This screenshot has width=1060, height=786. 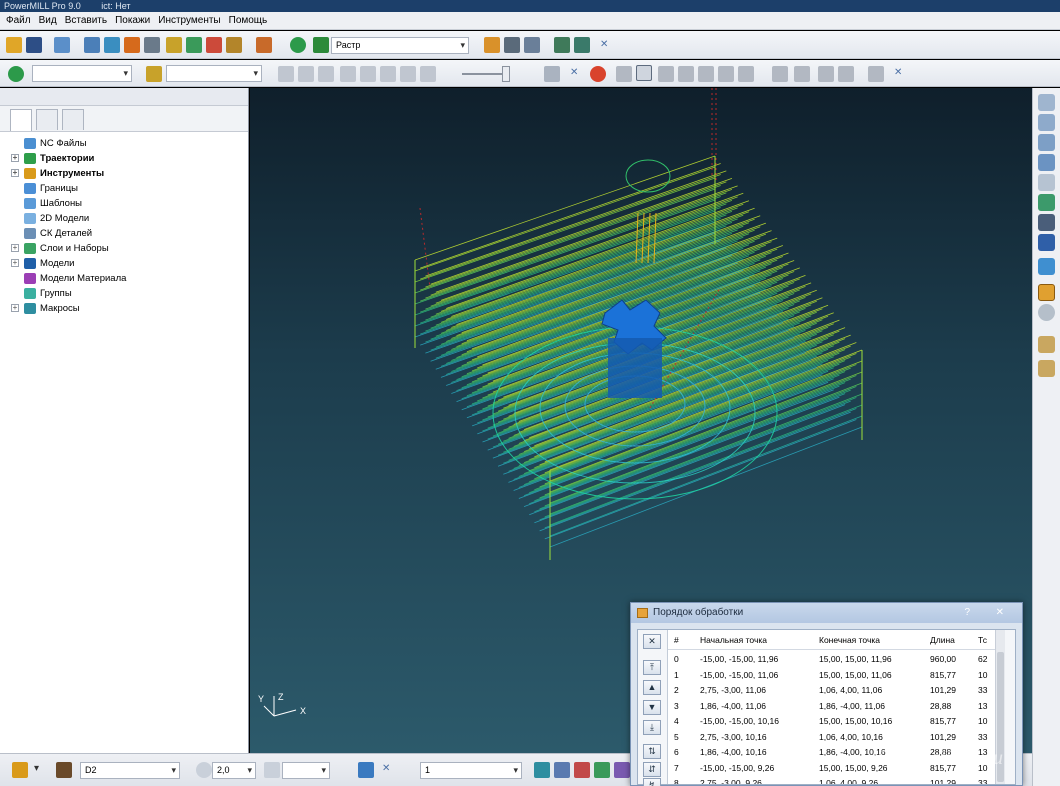 What do you see at coordinates (298, 45) in the screenshot?
I see `toolpath-icon` at bounding box center [298, 45].